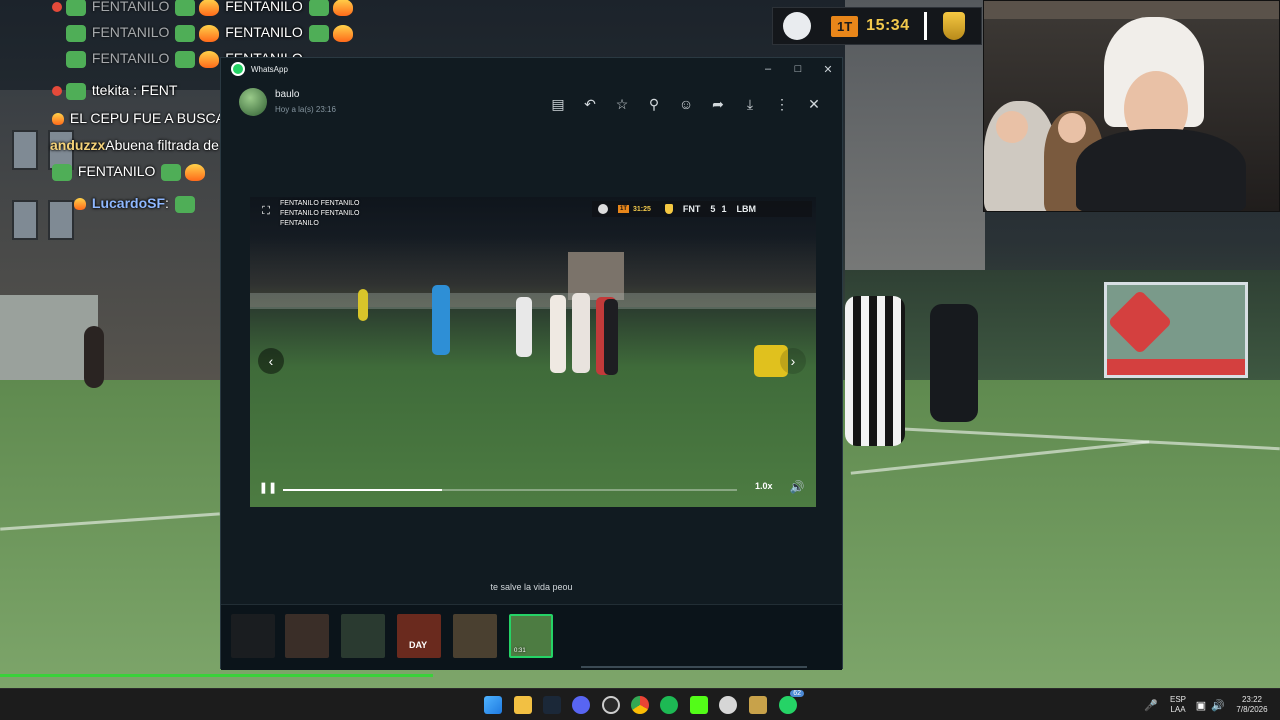 The width and height of the screenshot is (1280, 720). What do you see at coordinates (1218, 705) in the screenshot?
I see `volume-tray-icon: 🔊` at bounding box center [1218, 705].